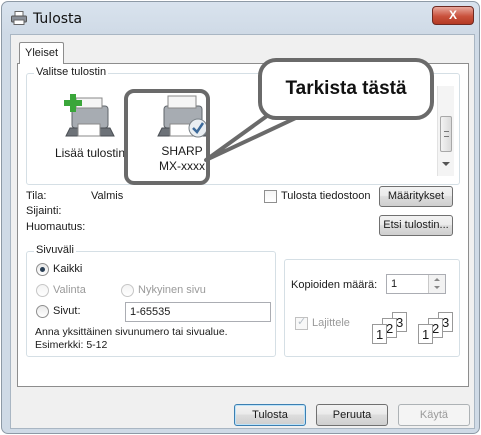 The height and width of the screenshot is (435, 481). I want to click on highlight-frame, so click(167, 137).